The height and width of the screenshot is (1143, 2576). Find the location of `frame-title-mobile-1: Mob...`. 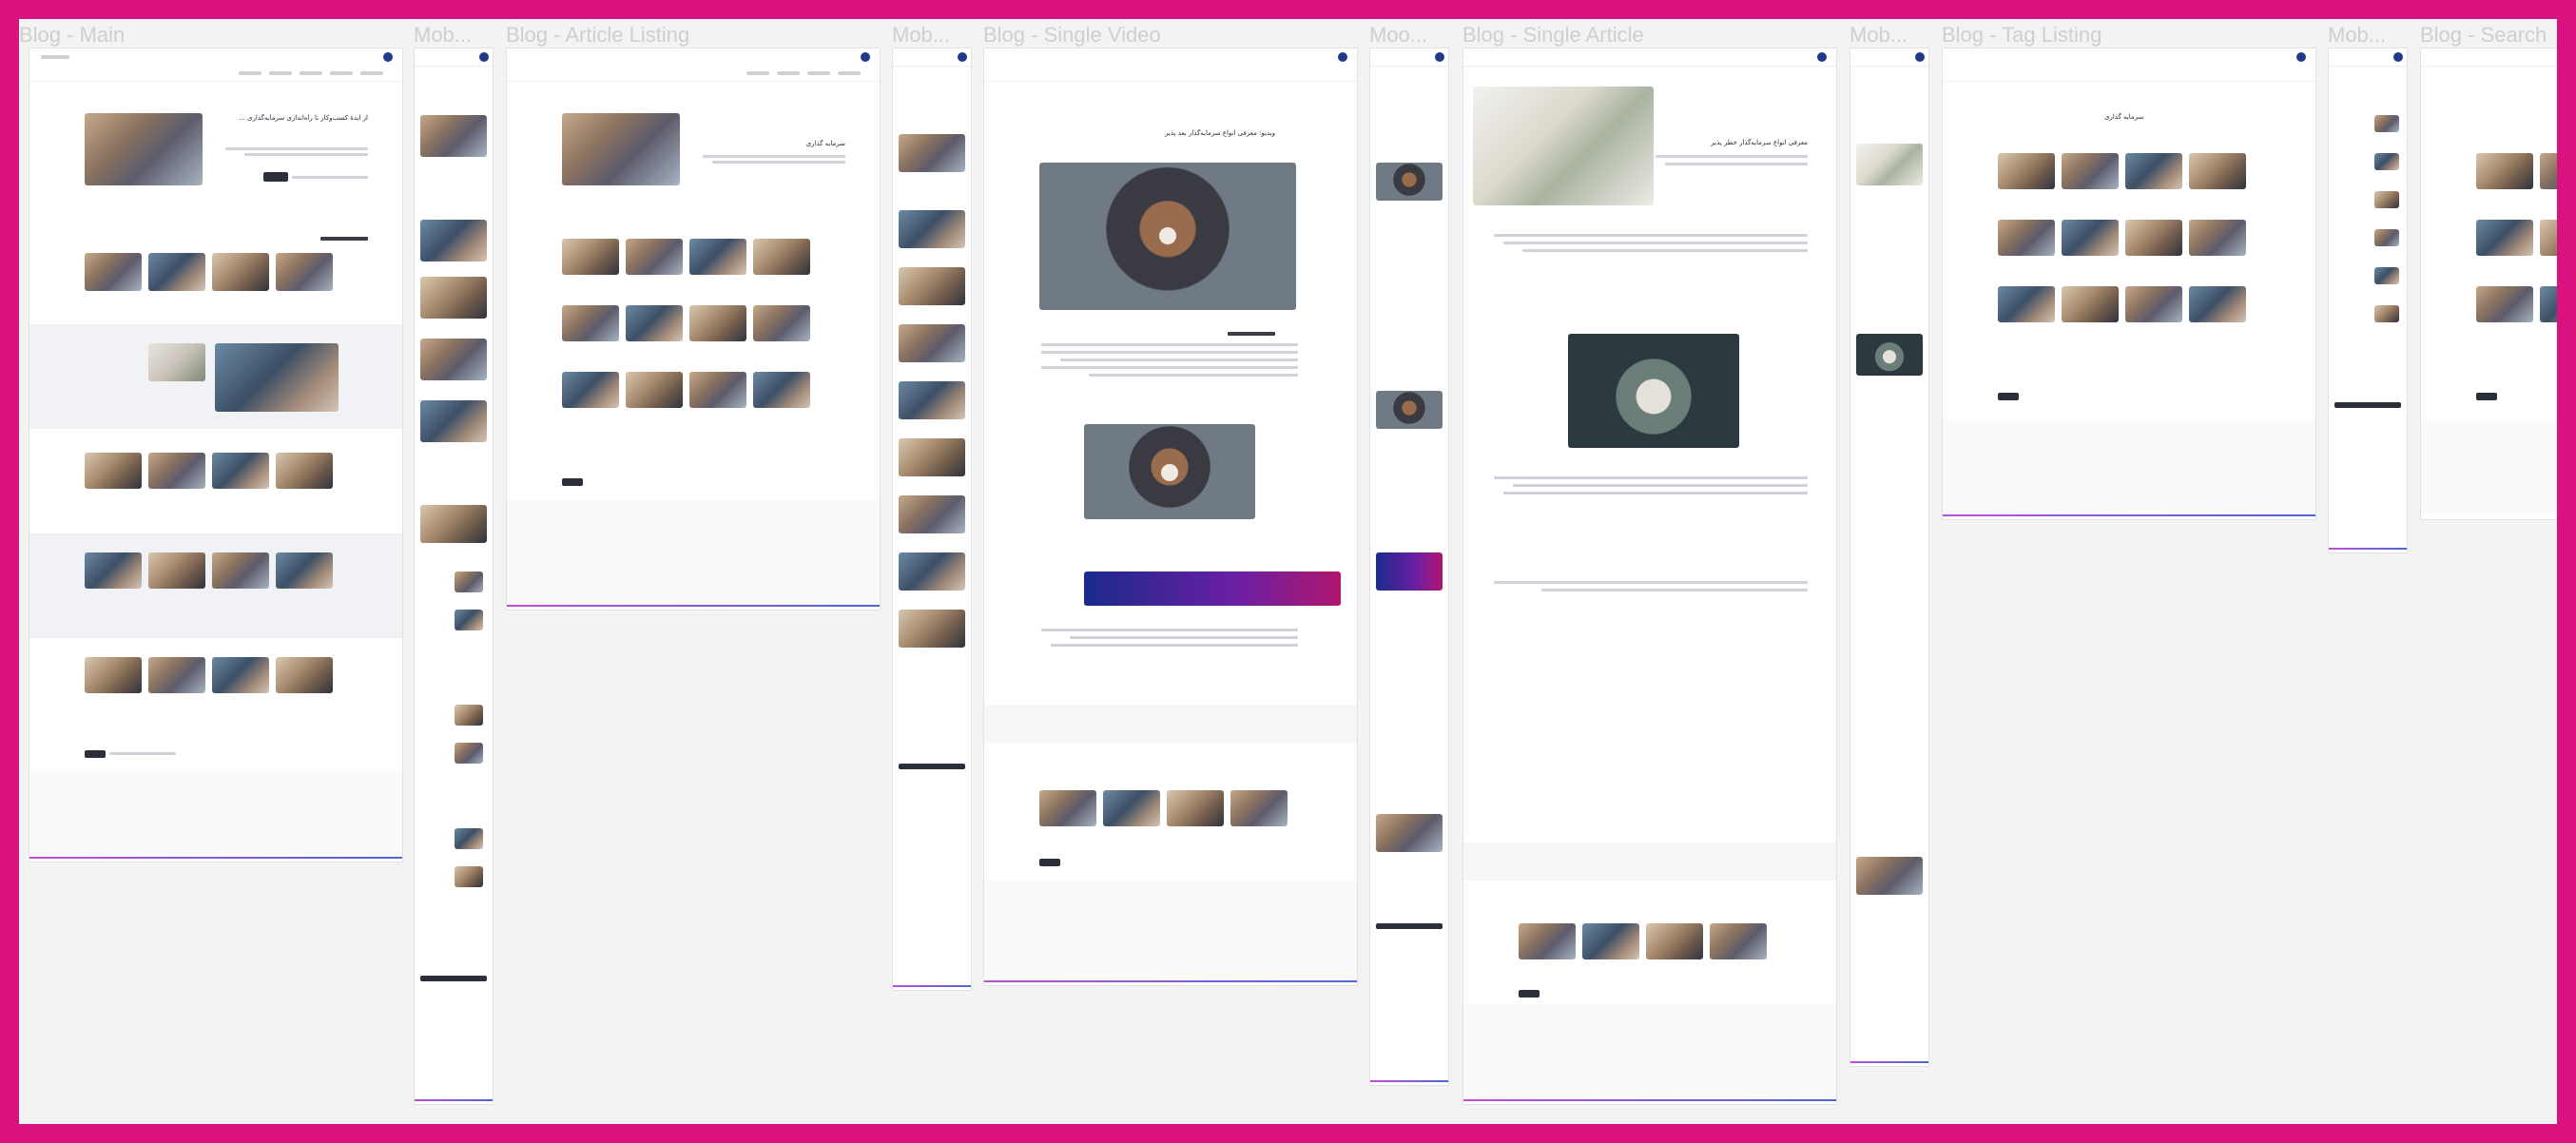

frame-title-mobile-1: Mob... is located at coordinates (443, 36).